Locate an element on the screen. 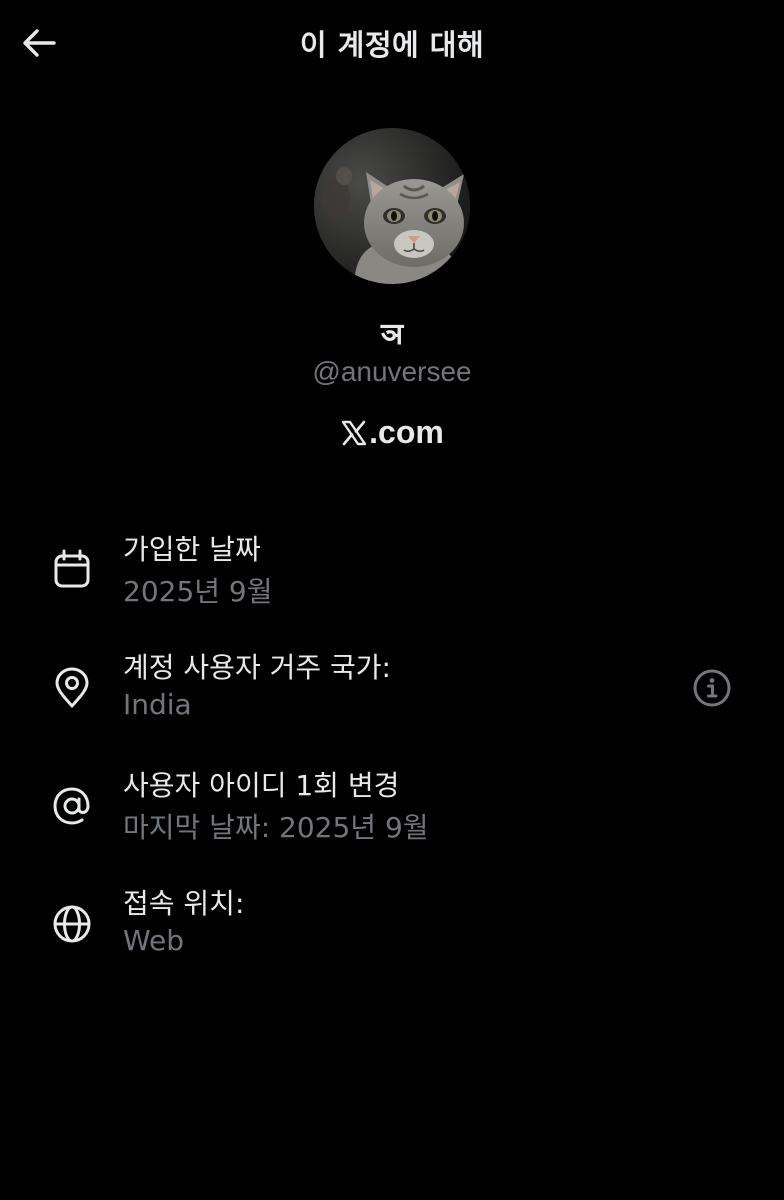  cat-avatar-image is located at coordinates (392, 206).